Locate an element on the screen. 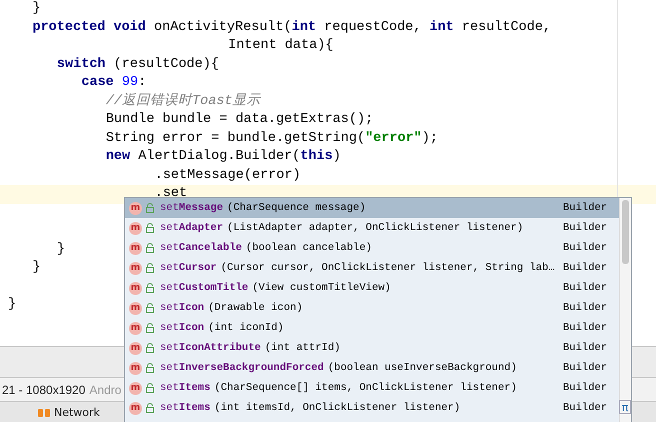 The height and width of the screenshot is (422, 656). code-line: case 99: is located at coordinates (113, 83).